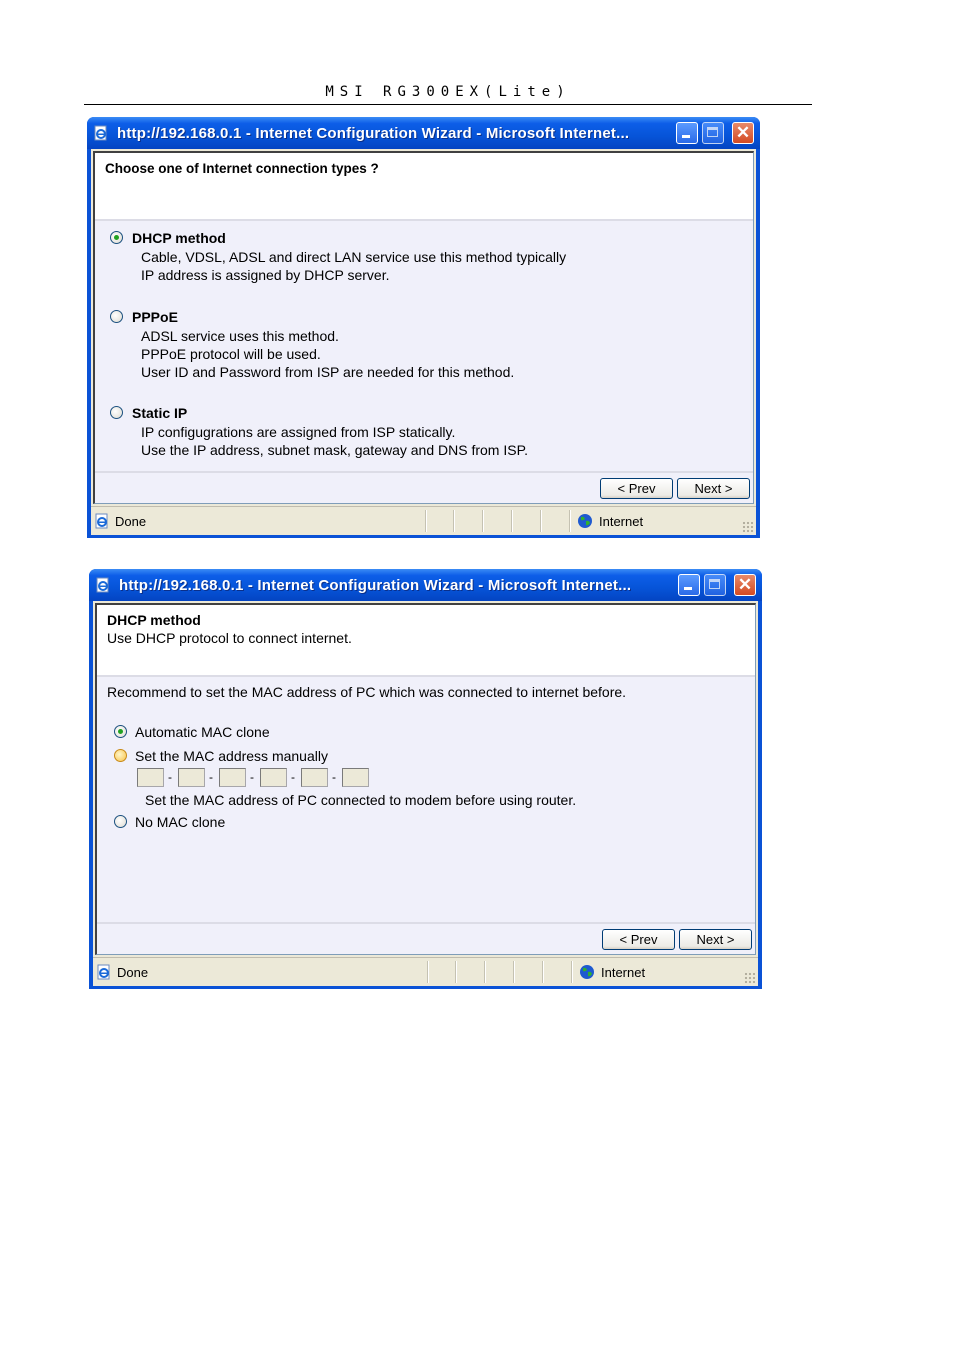 The width and height of the screenshot is (954, 1350). What do you see at coordinates (448, 104) in the screenshot?
I see `header-rule` at bounding box center [448, 104].